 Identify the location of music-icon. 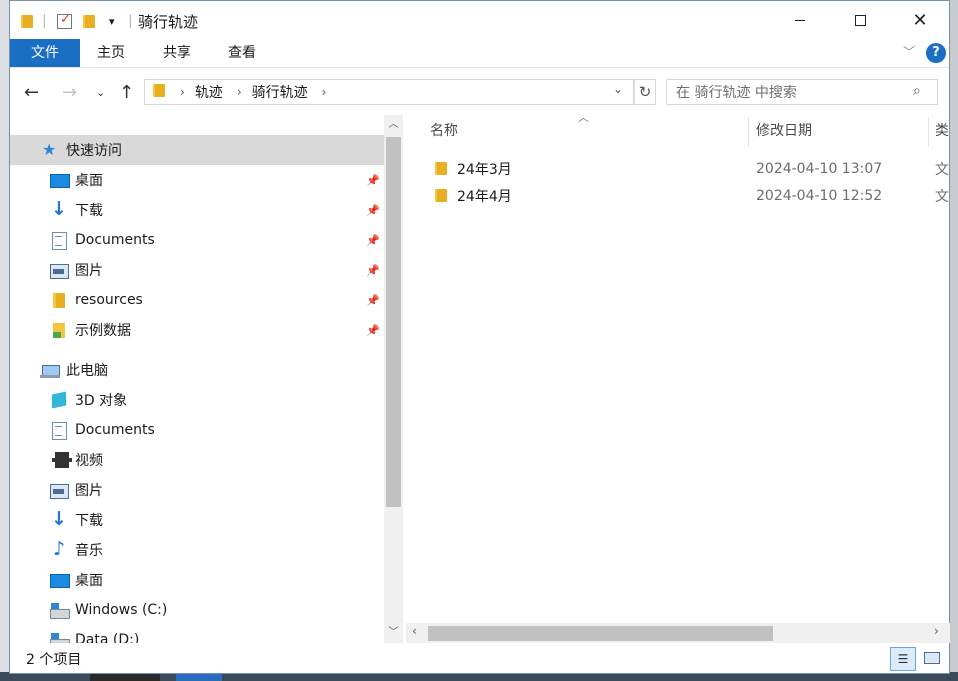
(59, 549).